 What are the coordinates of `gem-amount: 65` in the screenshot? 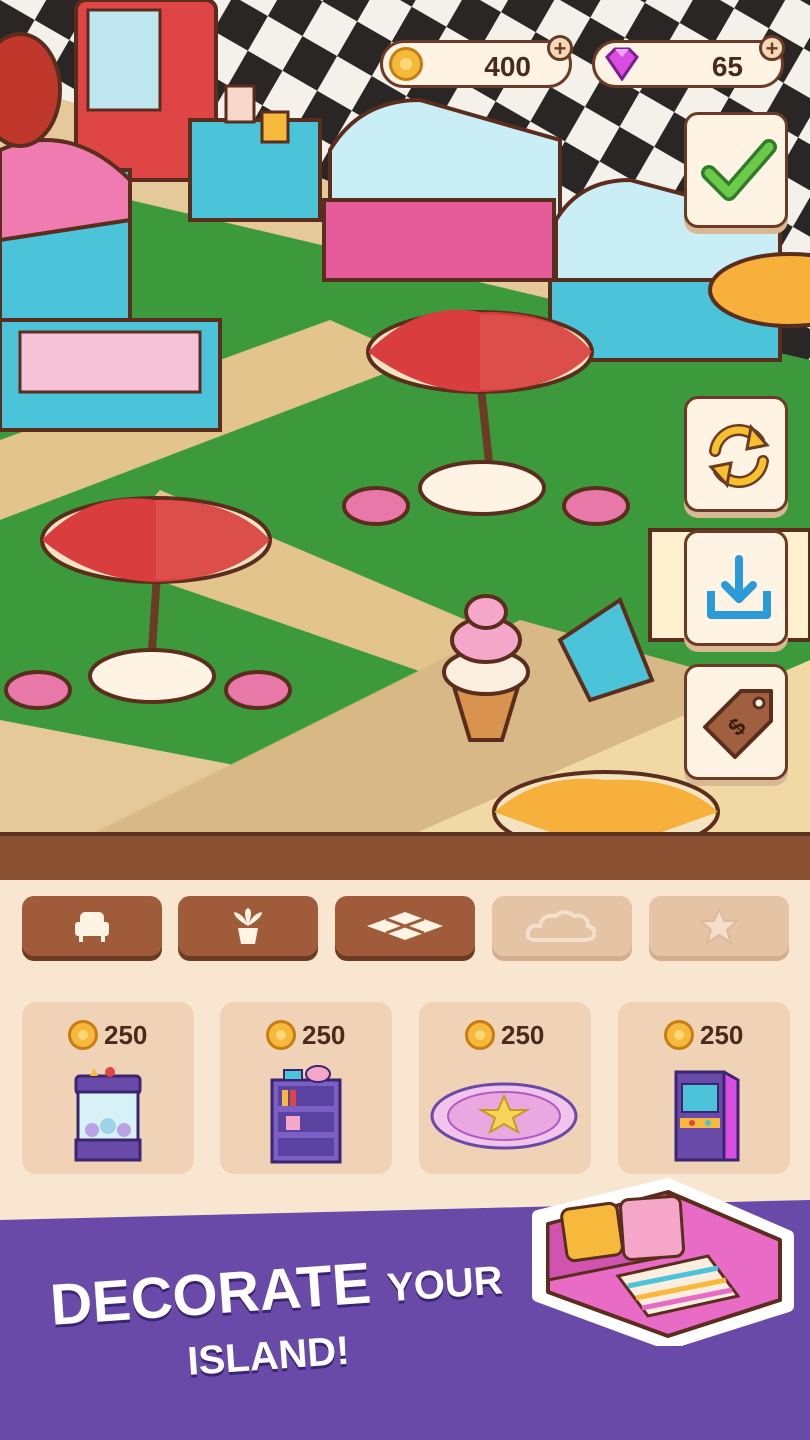 It's located at (727, 66).